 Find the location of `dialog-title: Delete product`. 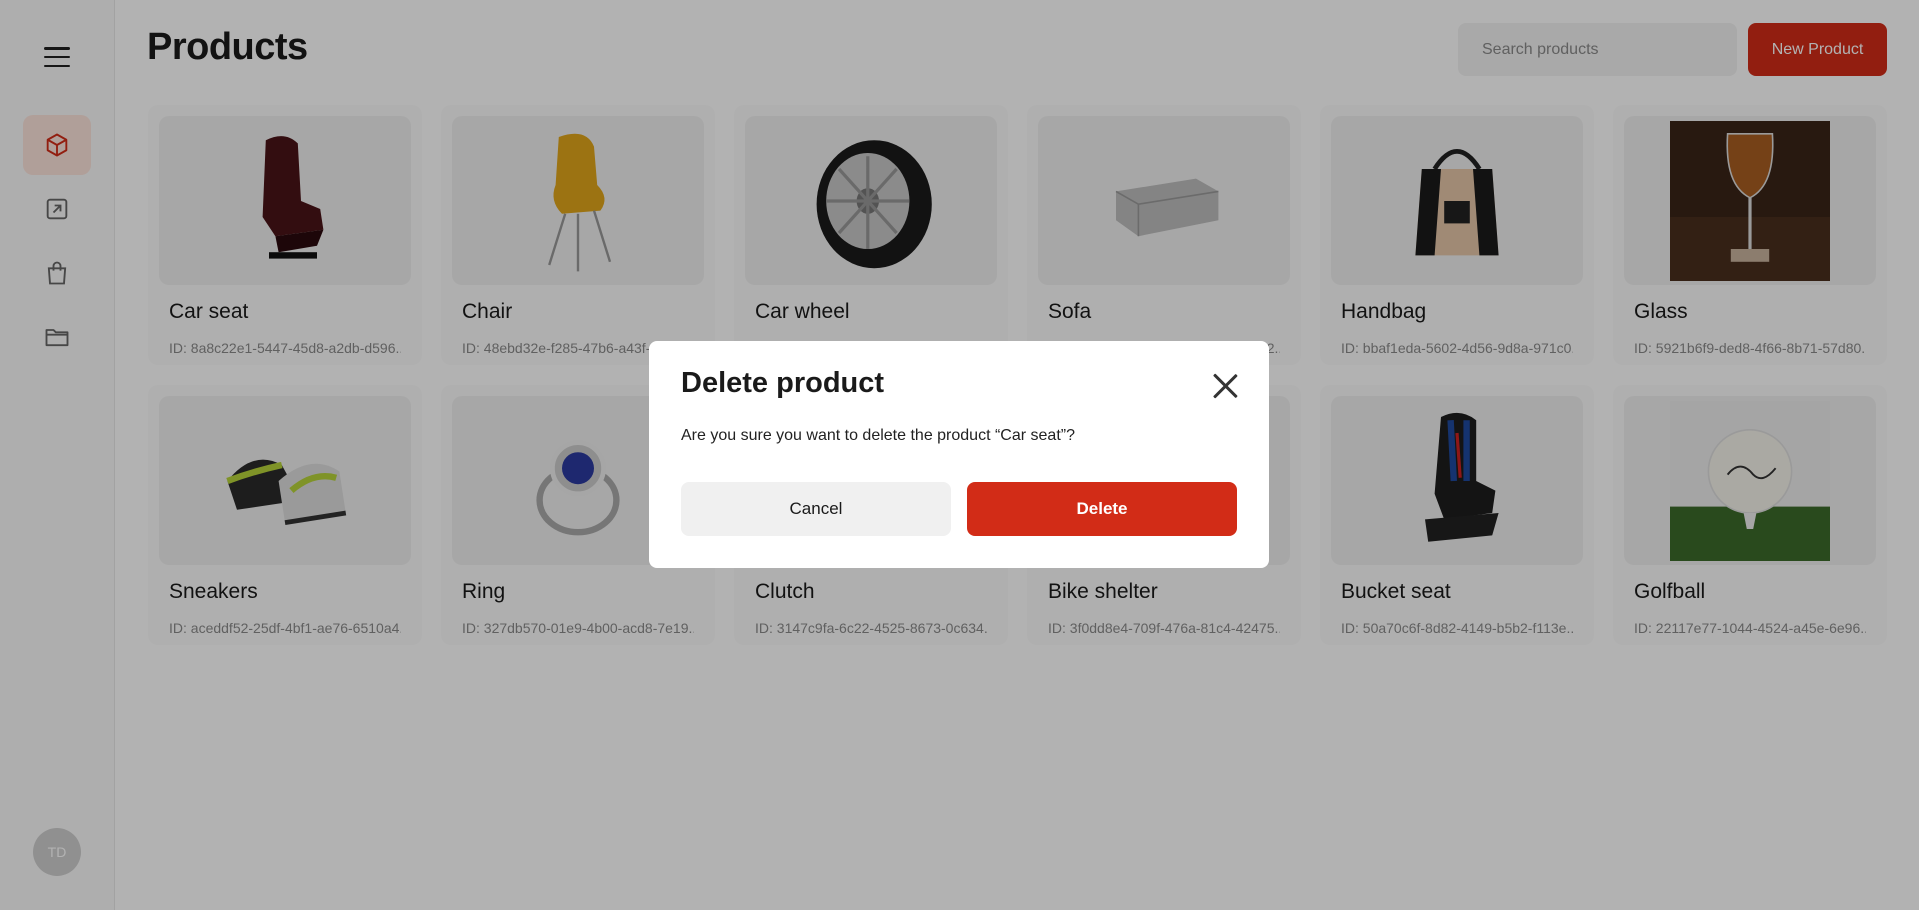

dialog-title: Delete product is located at coordinates (783, 383).